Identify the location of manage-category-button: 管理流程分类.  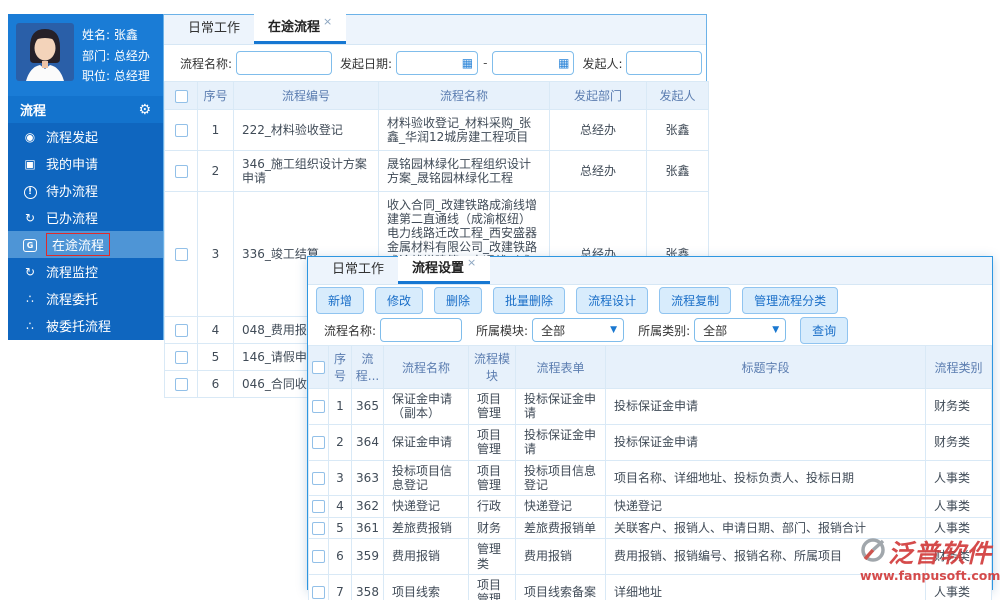
(790, 300).